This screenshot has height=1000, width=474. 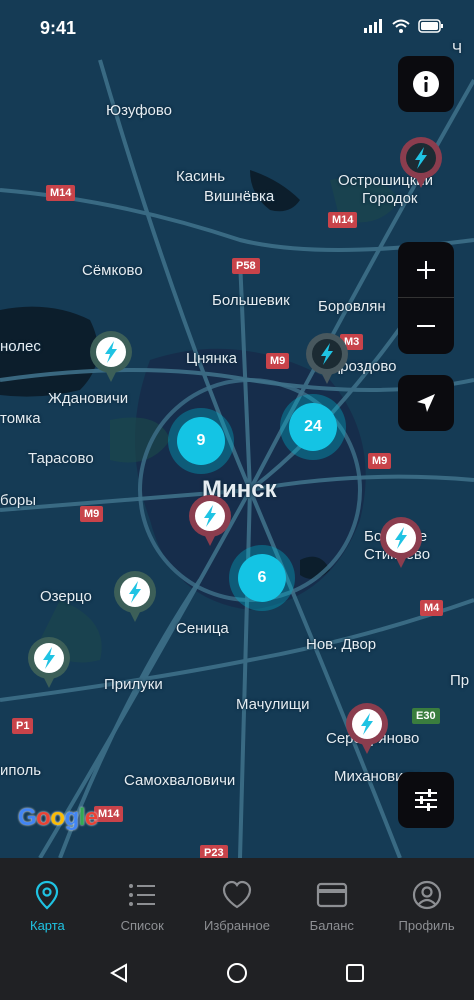 What do you see at coordinates (341, 644) in the screenshot?
I see `map-label-novy-dvor: Нов. Двор` at bounding box center [341, 644].